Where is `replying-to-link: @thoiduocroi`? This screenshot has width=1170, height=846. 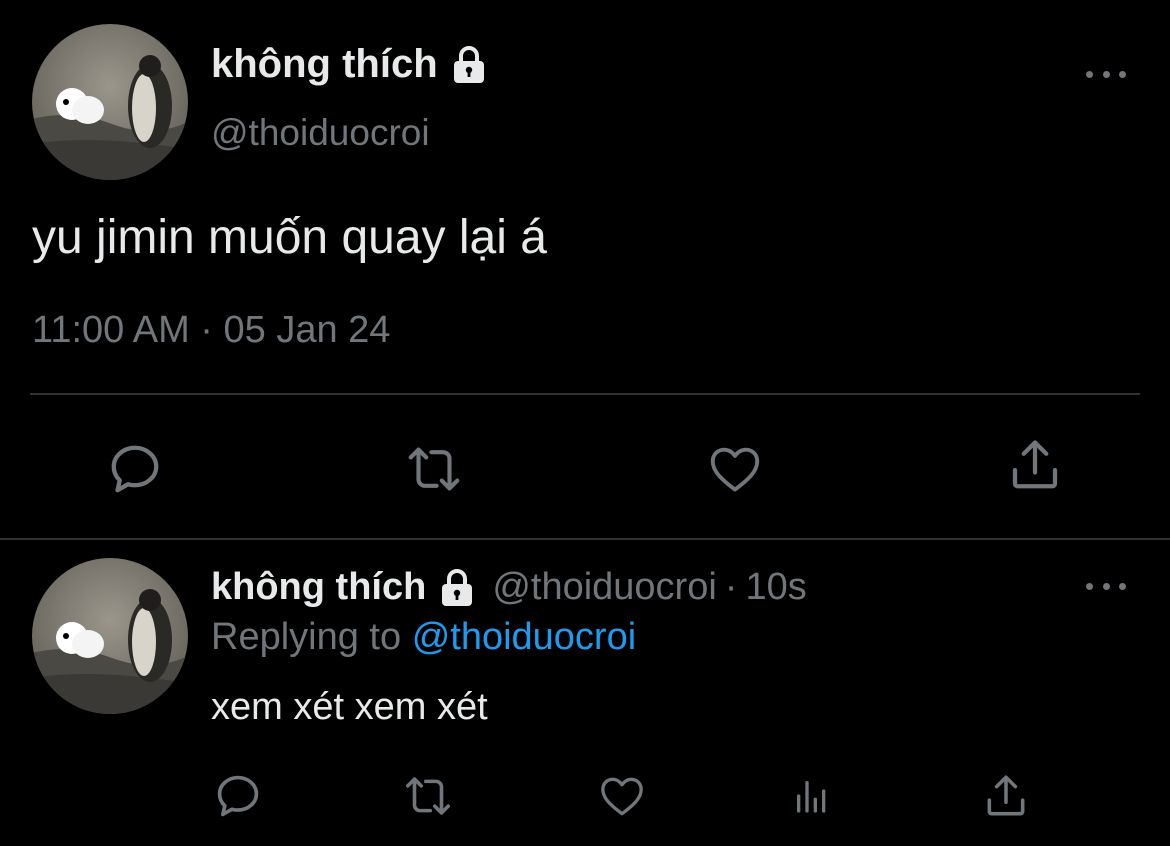
replying-to-link: @thoiduocroi is located at coordinates (524, 637).